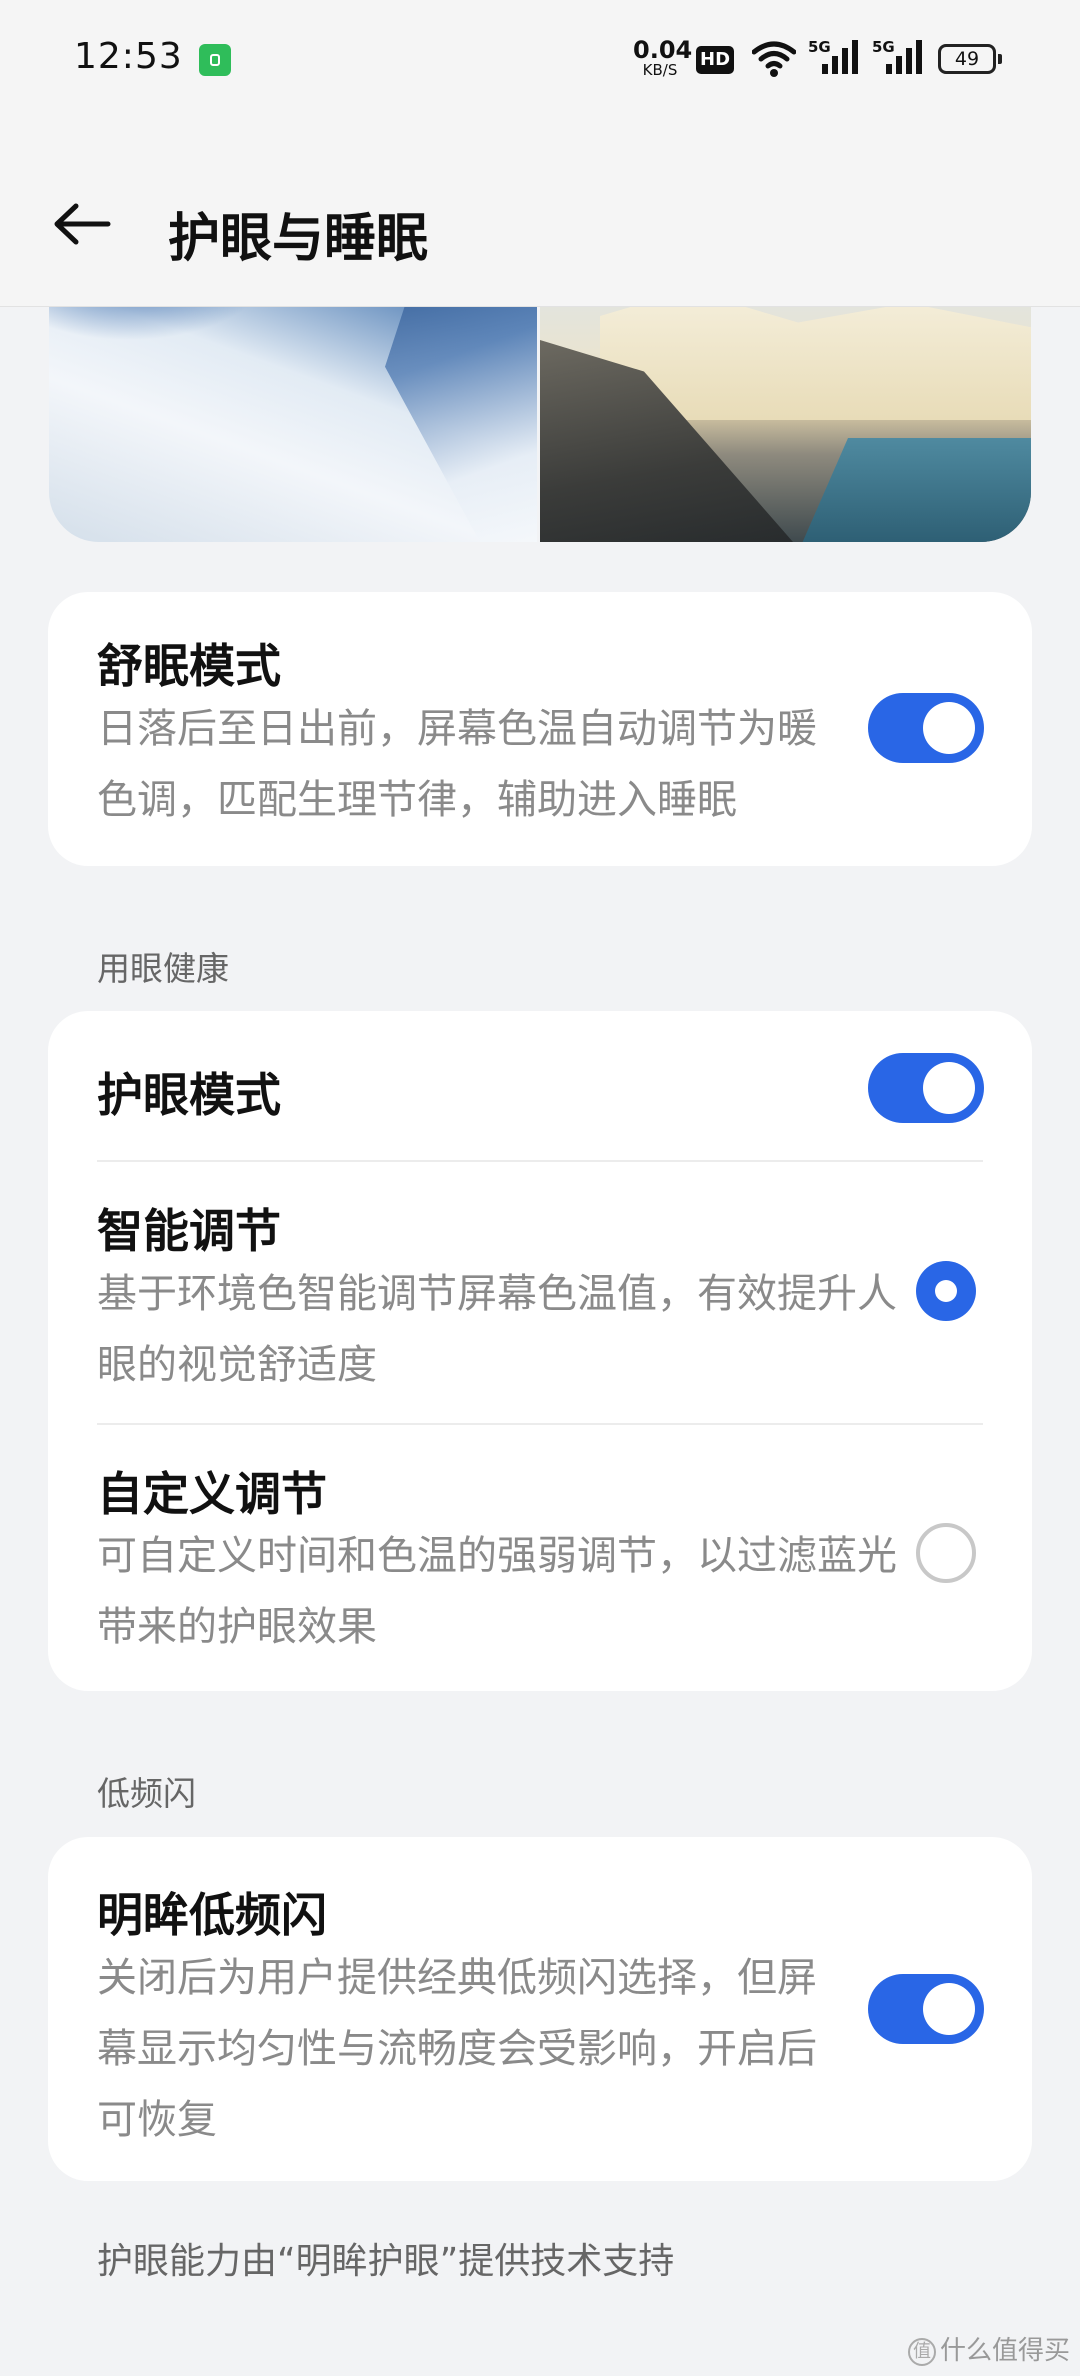 The height and width of the screenshot is (2376, 1080). Describe the element at coordinates (386, 2261) in the screenshot. I see `footer-note: 护眼能力由“明眸护眼”提供技术支持` at that location.